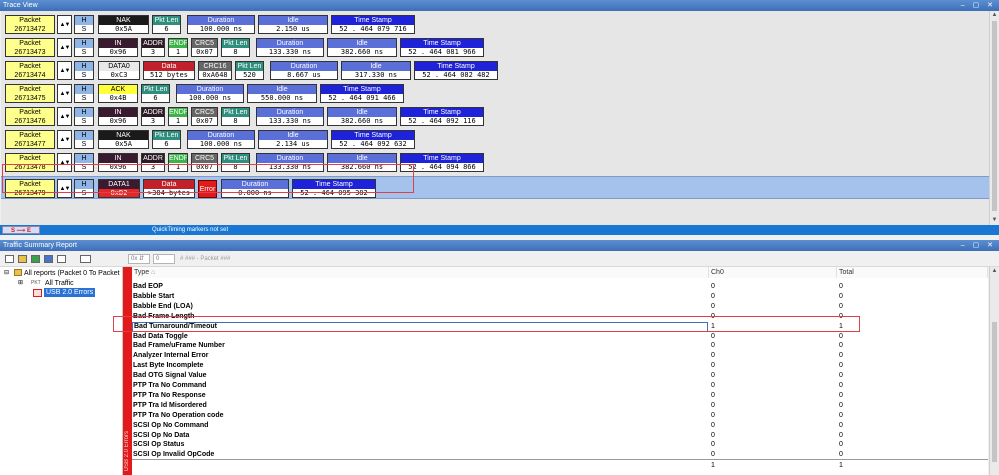 The height and width of the screenshot is (475, 999). Describe the element at coordinates (119, 188) in the screenshot. I see `field-data1: DATA1 0xD2` at that location.